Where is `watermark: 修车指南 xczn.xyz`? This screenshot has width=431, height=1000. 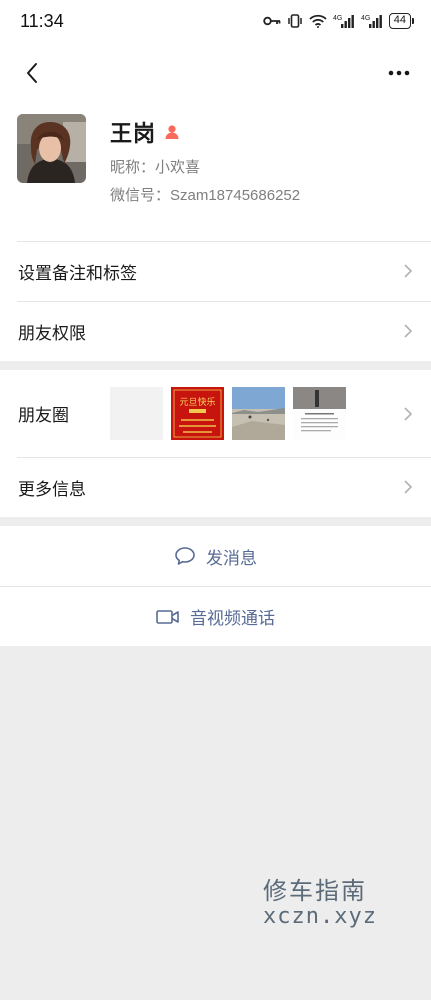 watermark: 修车指南 xczn.xyz is located at coordinates (320, 900).